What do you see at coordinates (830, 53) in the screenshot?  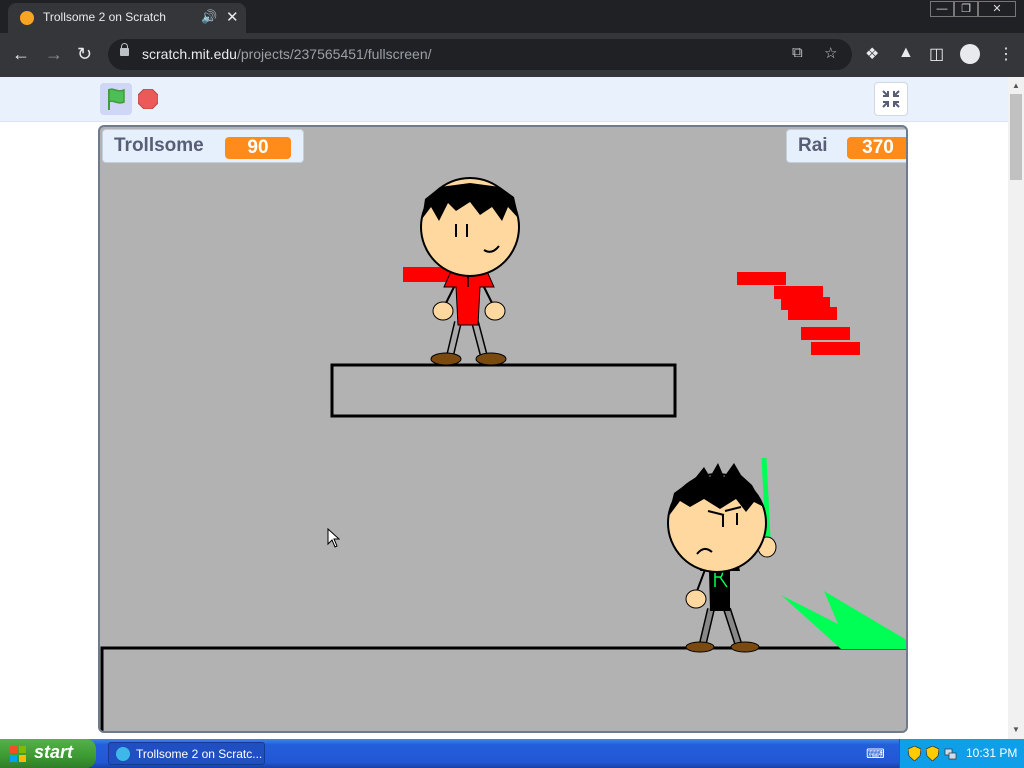 I see `star-icon: ☆` at bounding box center [830, 53].